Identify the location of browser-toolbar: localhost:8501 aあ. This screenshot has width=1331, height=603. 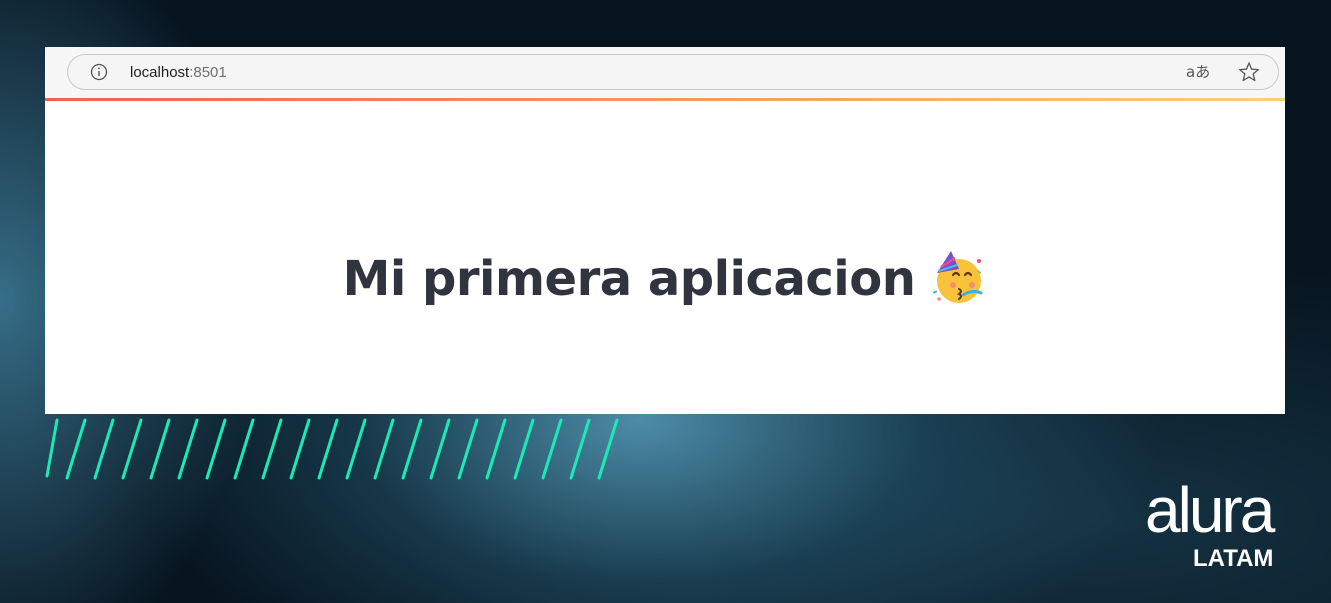
(665, 72).